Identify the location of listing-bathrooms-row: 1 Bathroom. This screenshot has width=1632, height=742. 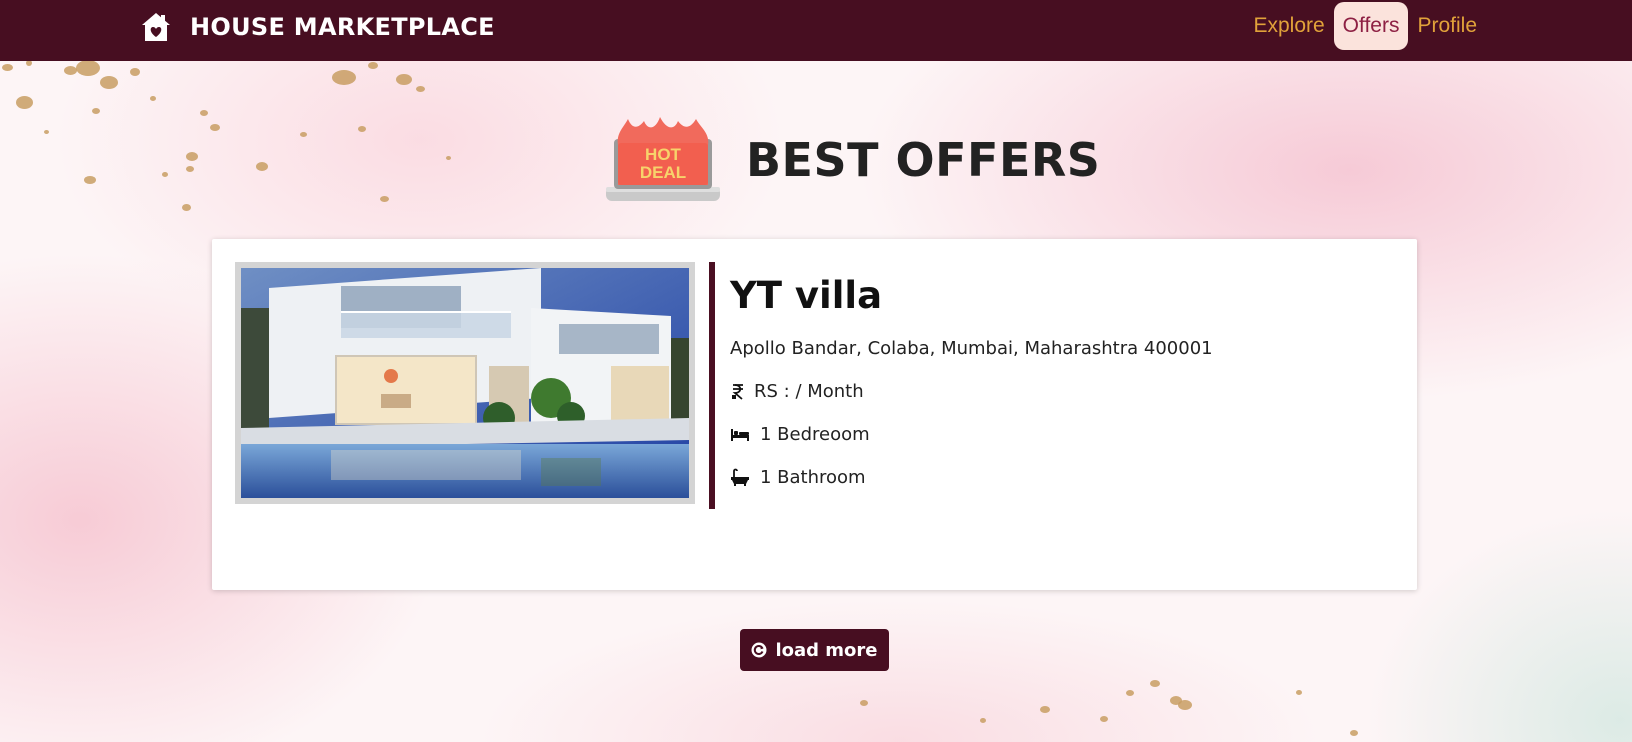
(971, 477).